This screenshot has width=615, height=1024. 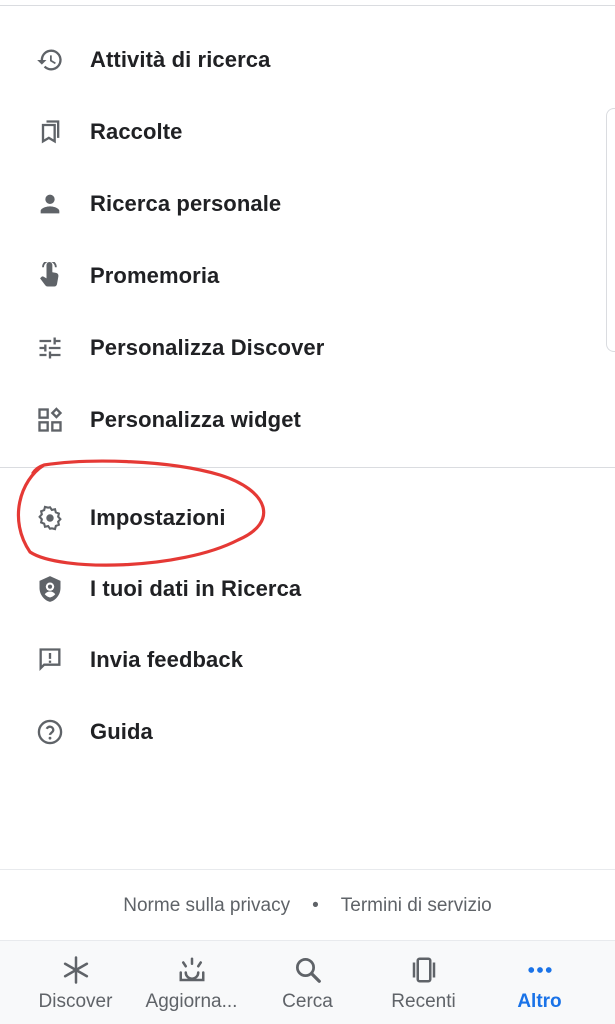 I want to click on menu-item-label: Ricerca personale, so click(x=186, y=203).